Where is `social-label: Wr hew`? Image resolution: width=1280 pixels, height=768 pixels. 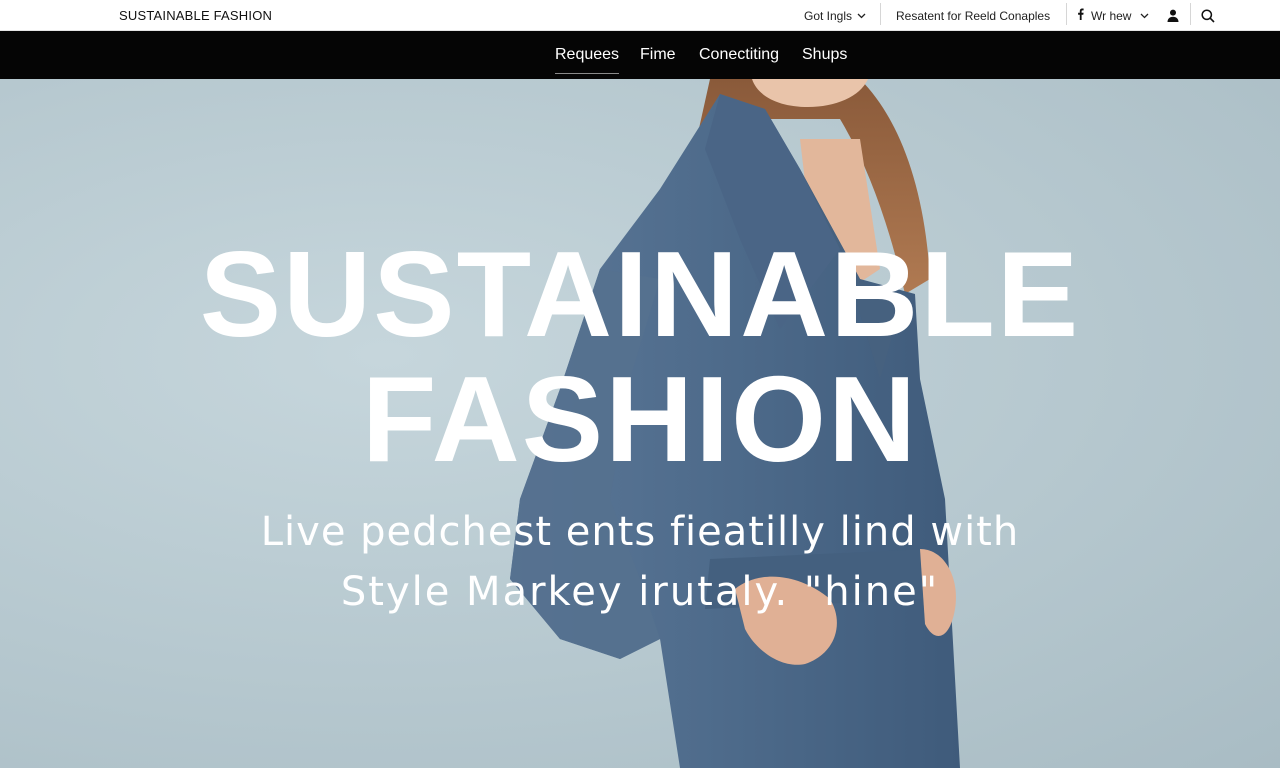 social-label: Wr hew is located at coordinates (1111, 15).